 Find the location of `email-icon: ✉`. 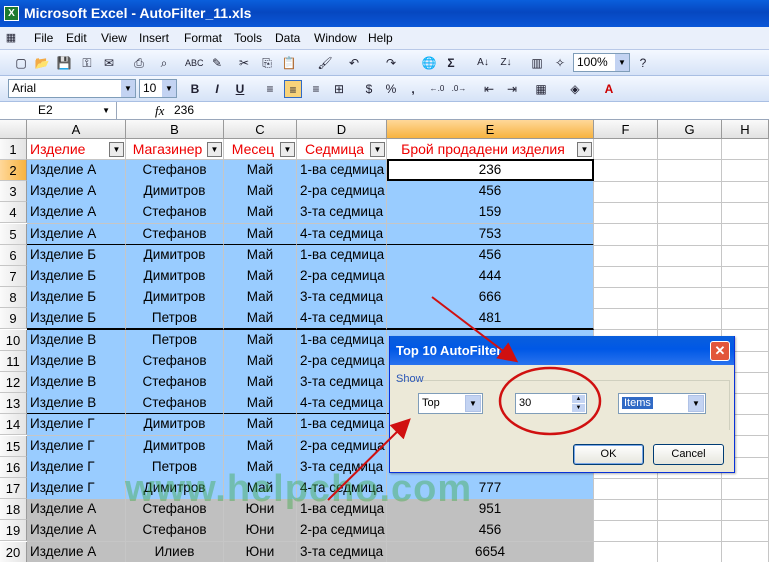

email-icon: ✉ is located at coordinates (109, 63).